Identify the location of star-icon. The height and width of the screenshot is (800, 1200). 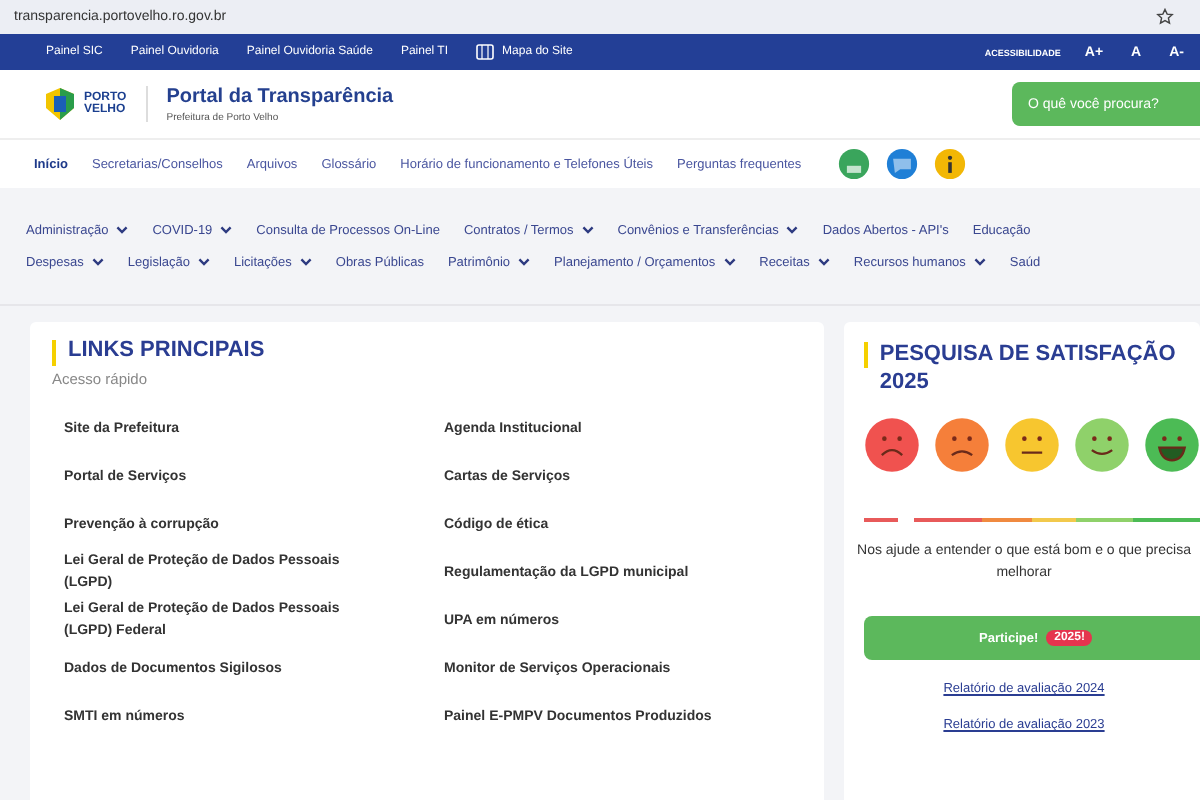
(1165, 17).